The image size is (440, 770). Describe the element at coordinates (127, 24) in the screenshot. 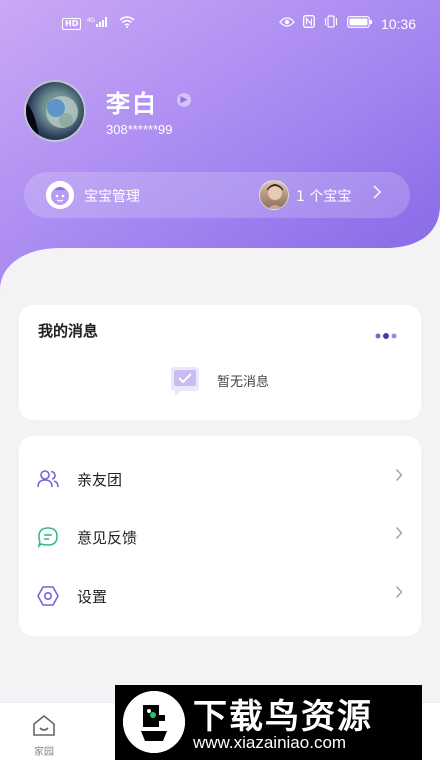

I see `wifi-icon` at that location.